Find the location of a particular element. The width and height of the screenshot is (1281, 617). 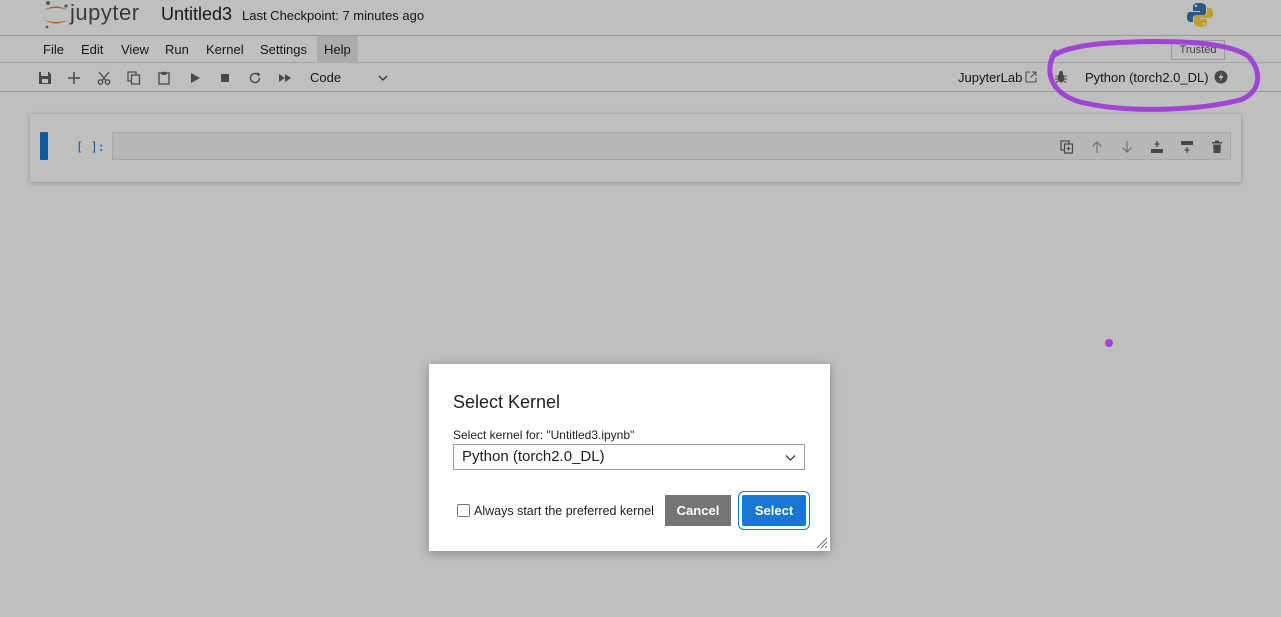

preferred-kernel-checkbox is located at coordinates (463, 510).